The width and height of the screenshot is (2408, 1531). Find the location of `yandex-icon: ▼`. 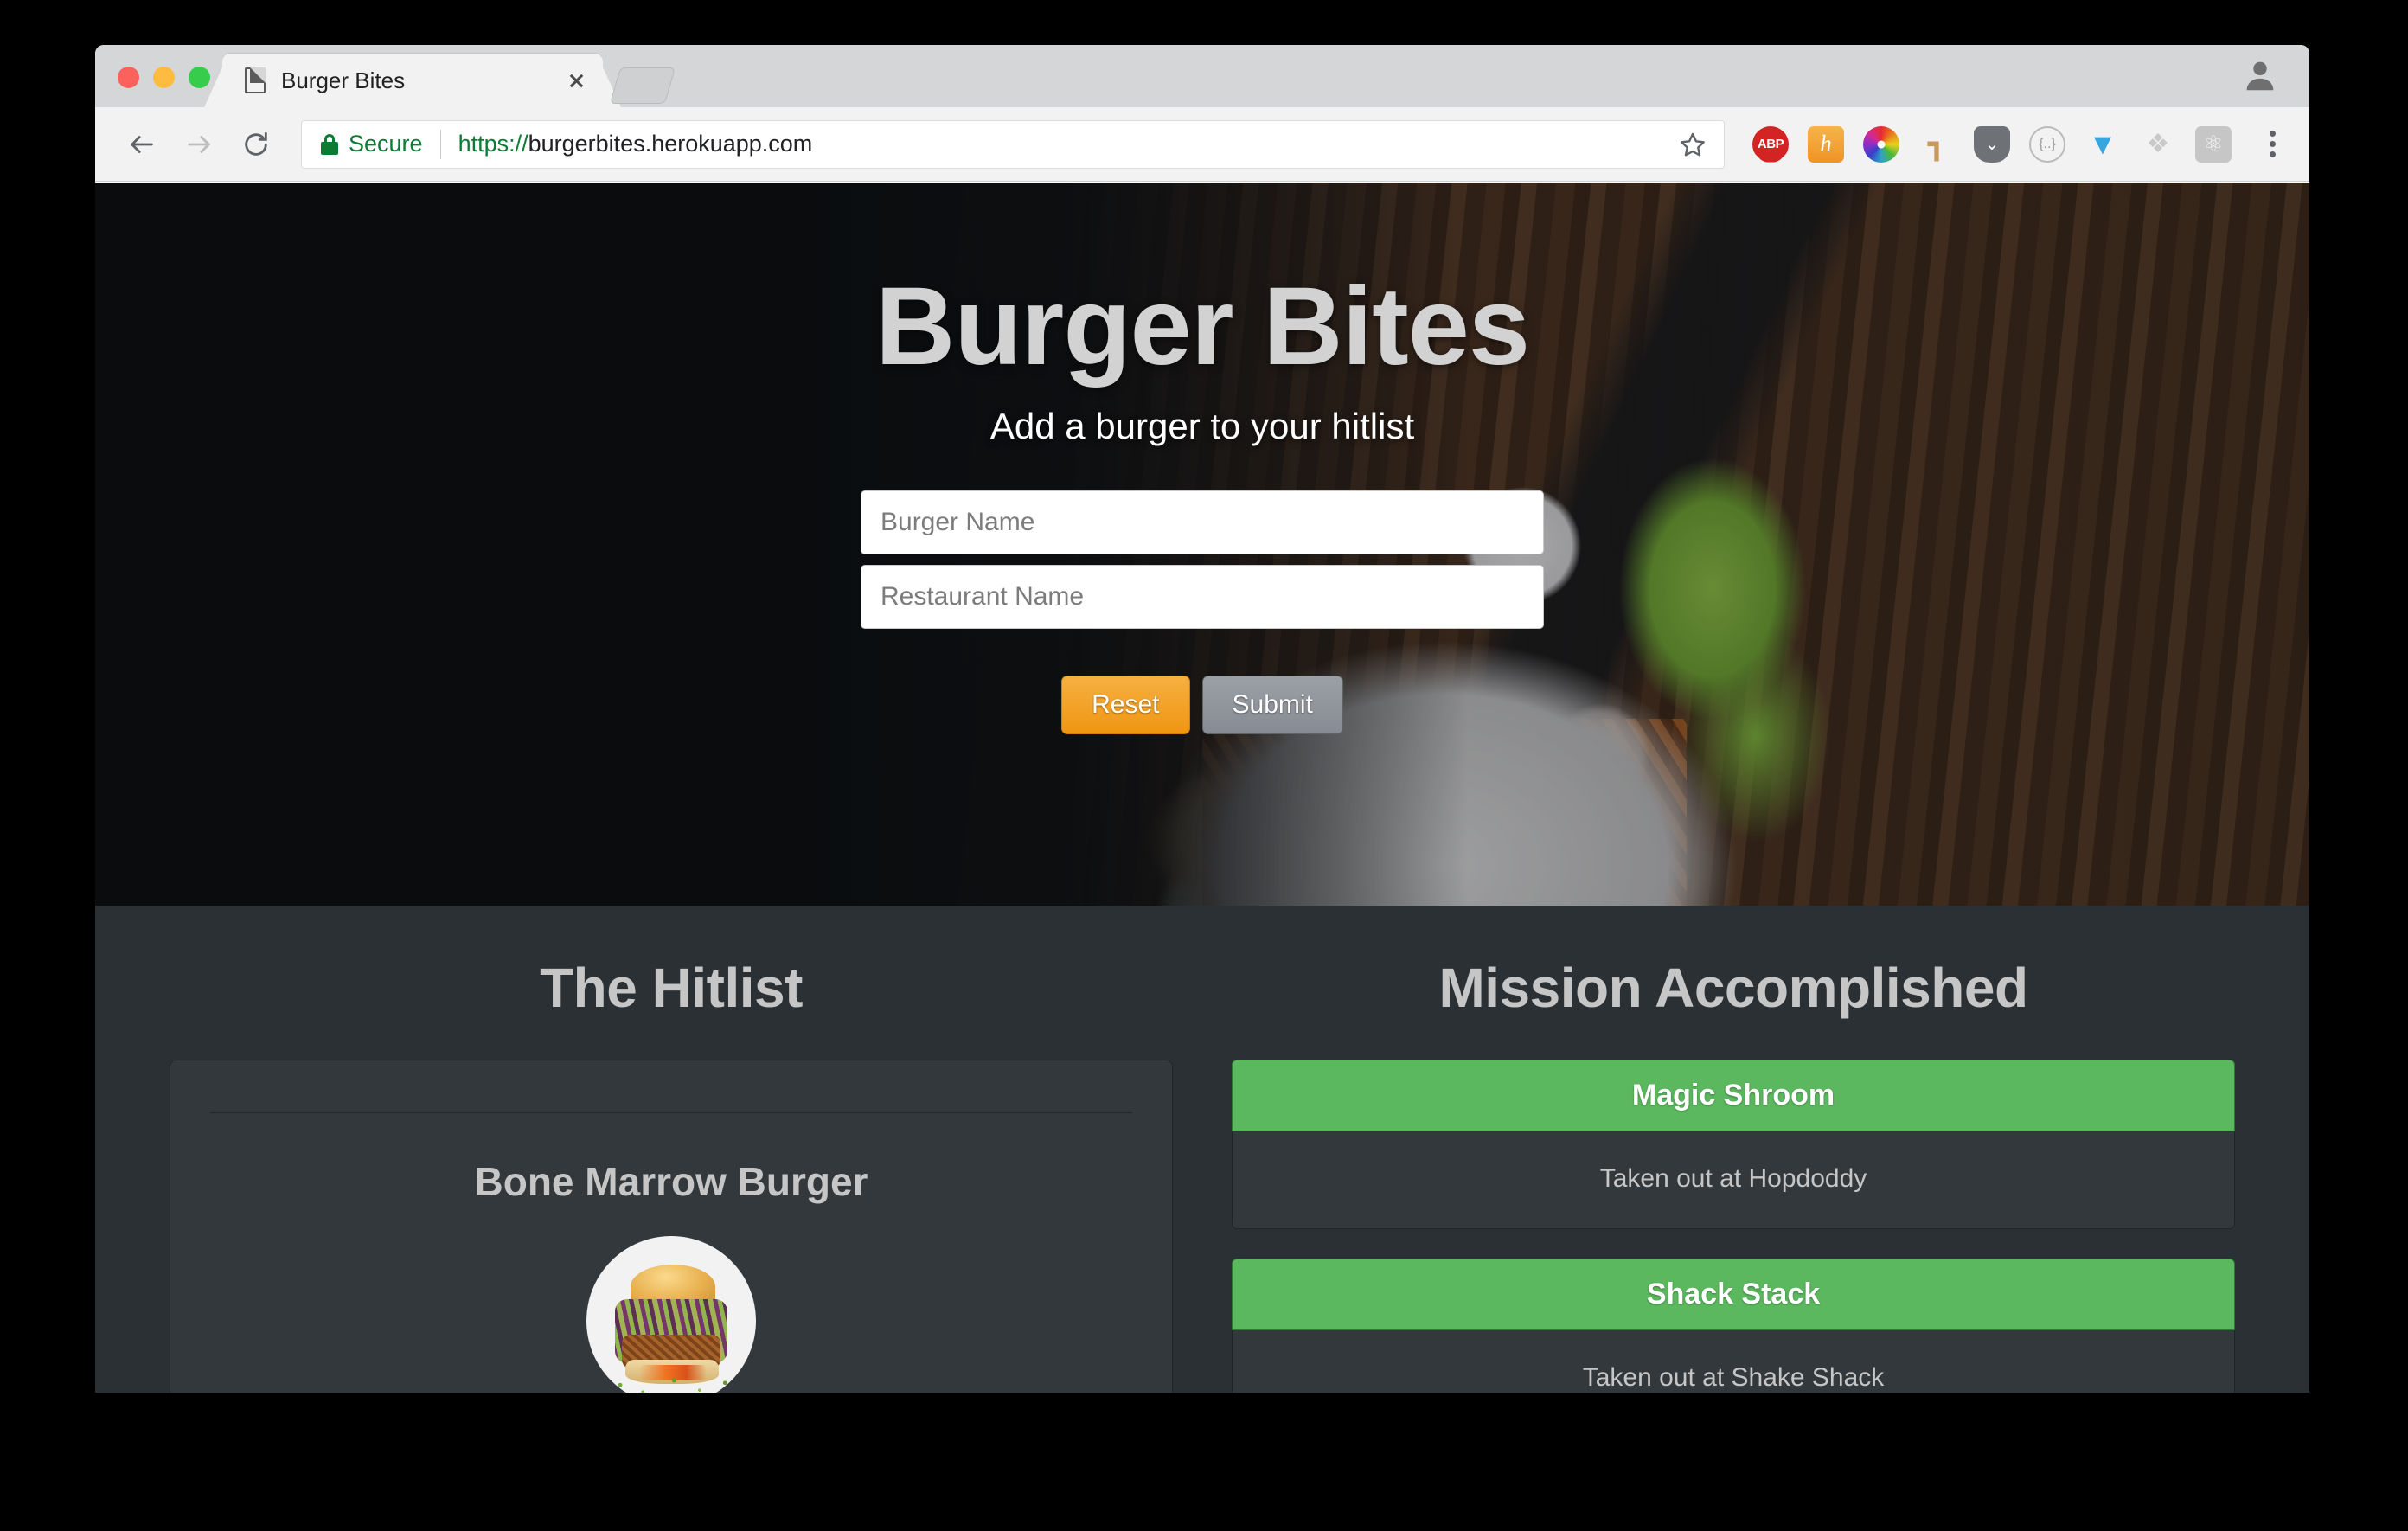

yandex-icon: ▼ is located at coordinates (2103, 144).